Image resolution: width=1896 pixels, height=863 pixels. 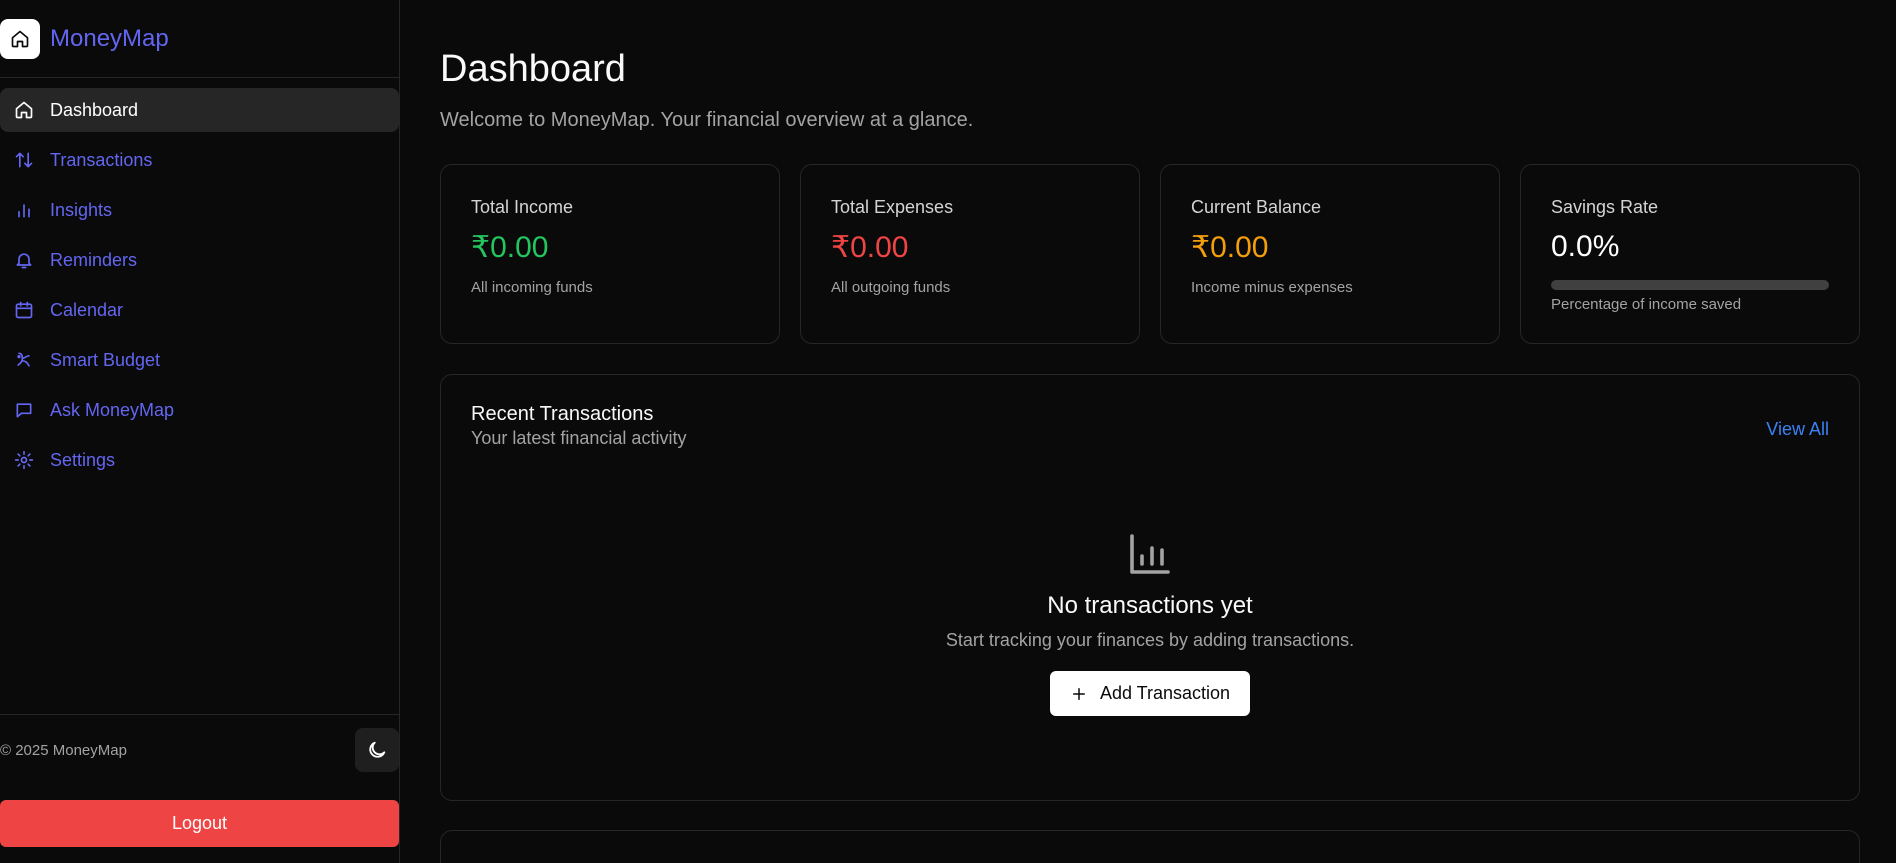 I want to click on recent-title: Recent Transactions, so click(x=562, y=414).